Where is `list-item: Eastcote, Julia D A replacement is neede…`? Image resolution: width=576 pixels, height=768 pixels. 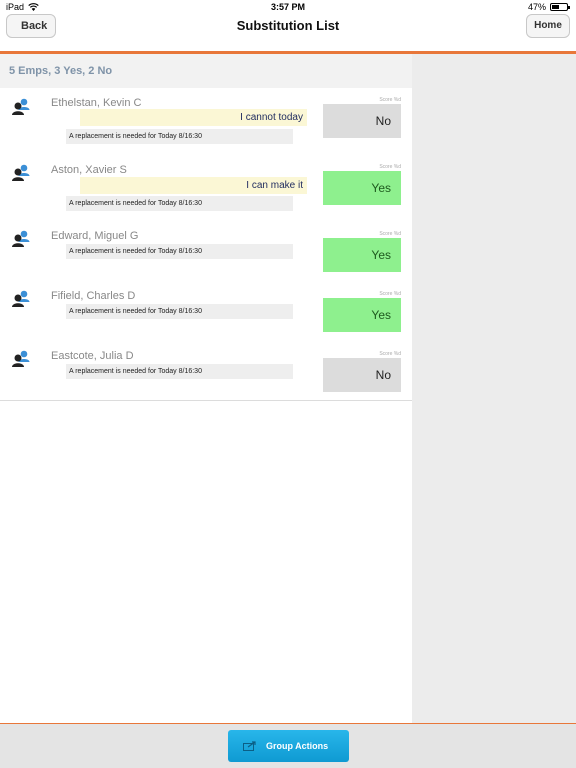
list-item: Eastcote, Julia D A replacement is neede… is located at coordinates (206, 374).